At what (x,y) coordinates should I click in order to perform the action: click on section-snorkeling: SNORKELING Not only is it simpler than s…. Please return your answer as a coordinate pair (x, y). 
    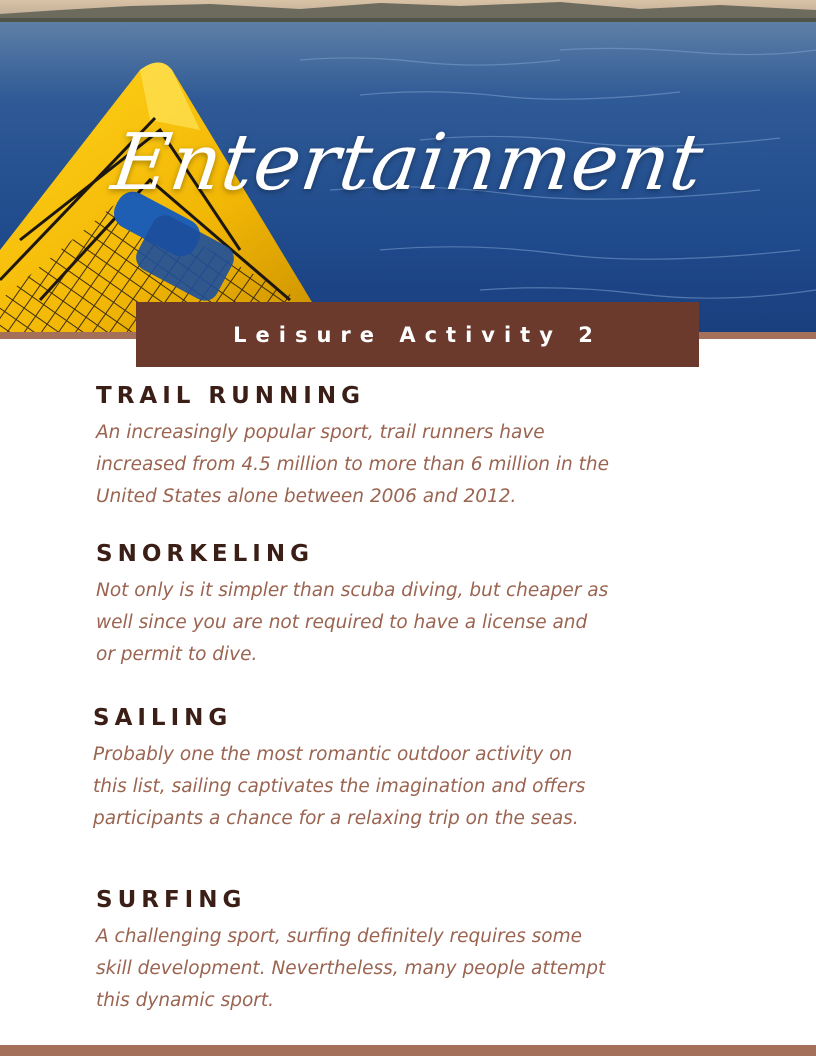
    Looking at the image, I should click on (352, 606).